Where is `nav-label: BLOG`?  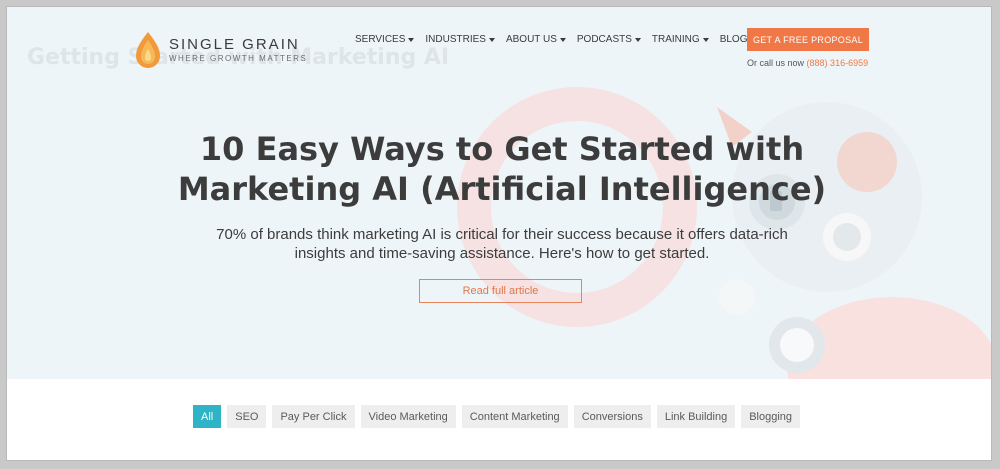
nav-label: BLOG is located at coordinates (733, 39).